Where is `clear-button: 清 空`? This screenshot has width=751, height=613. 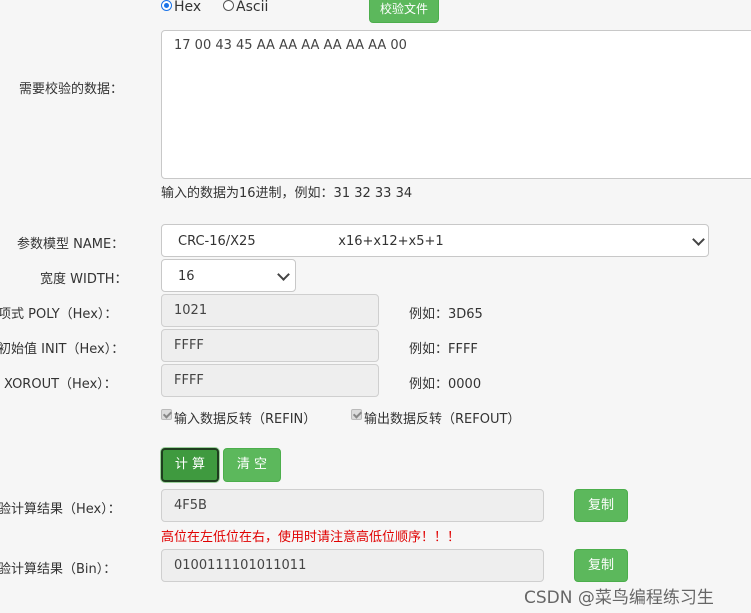
clear-button: 清 空 is located at coordinates (252, 465).